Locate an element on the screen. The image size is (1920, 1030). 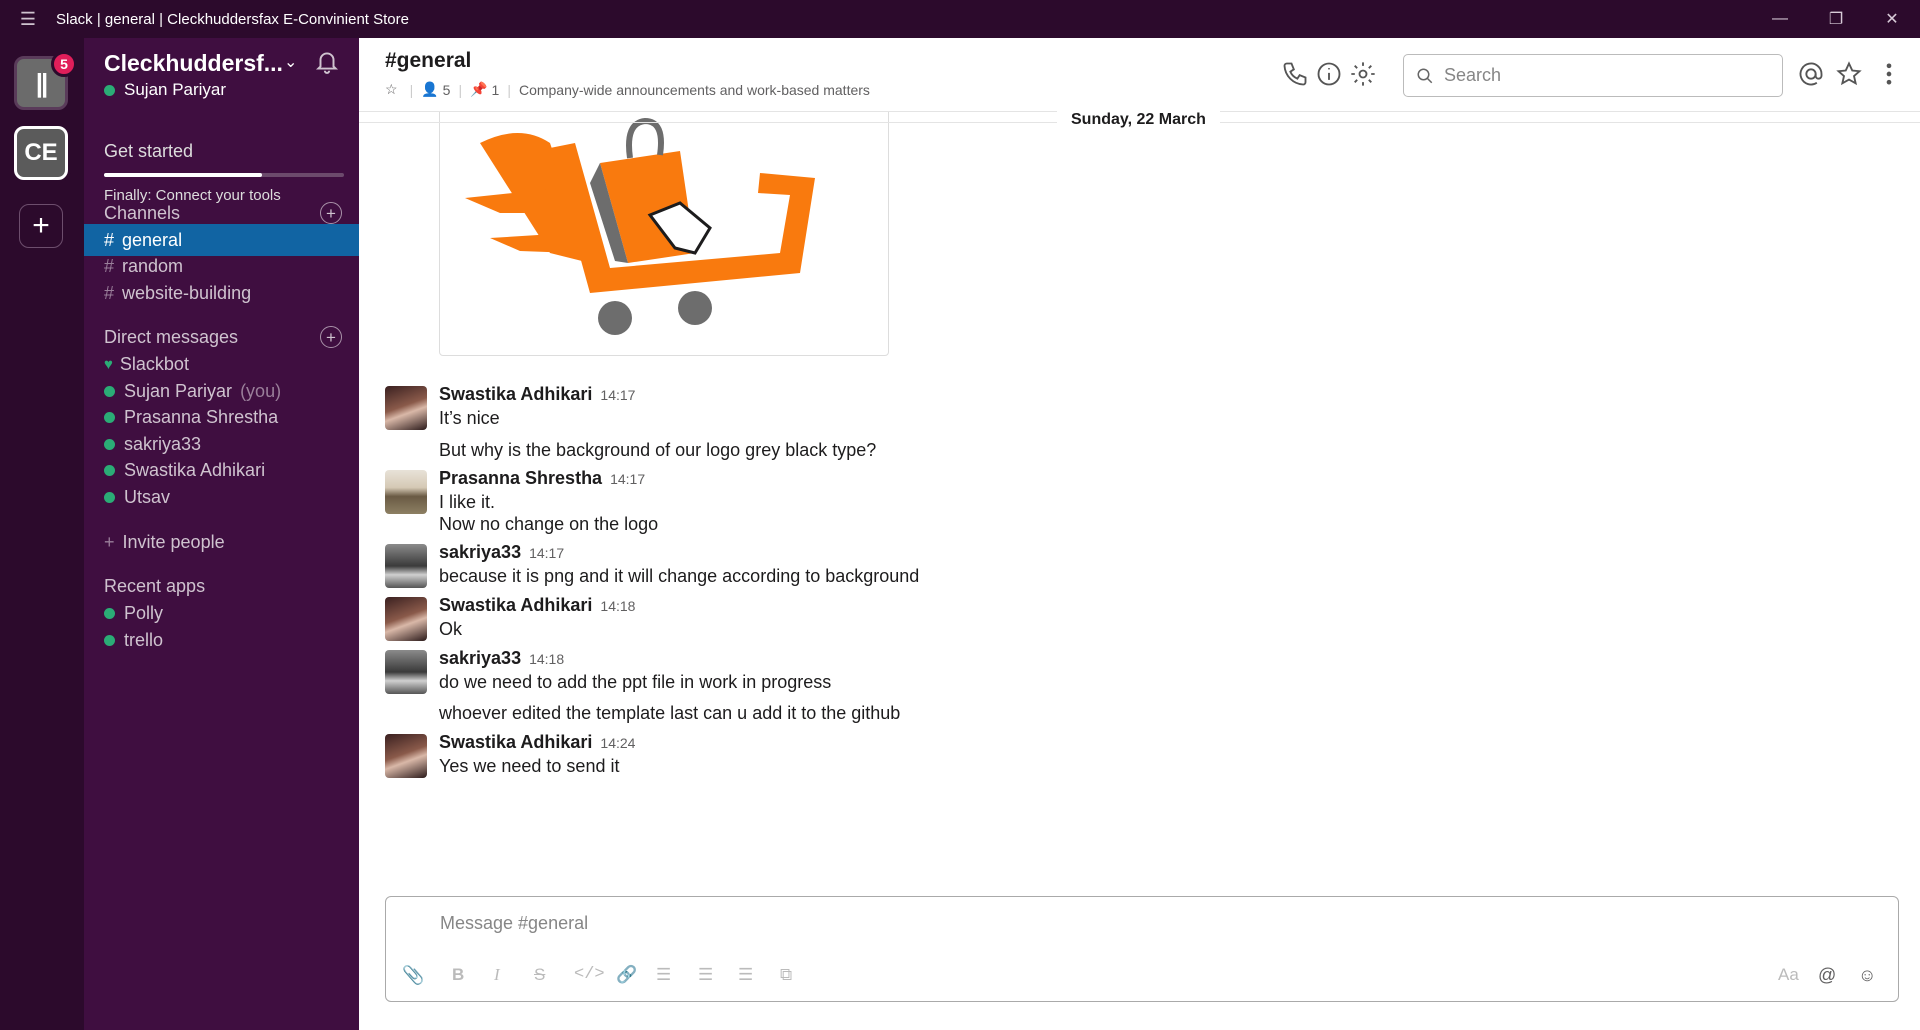
cart-logo-image is located at coordinates (640, 226).